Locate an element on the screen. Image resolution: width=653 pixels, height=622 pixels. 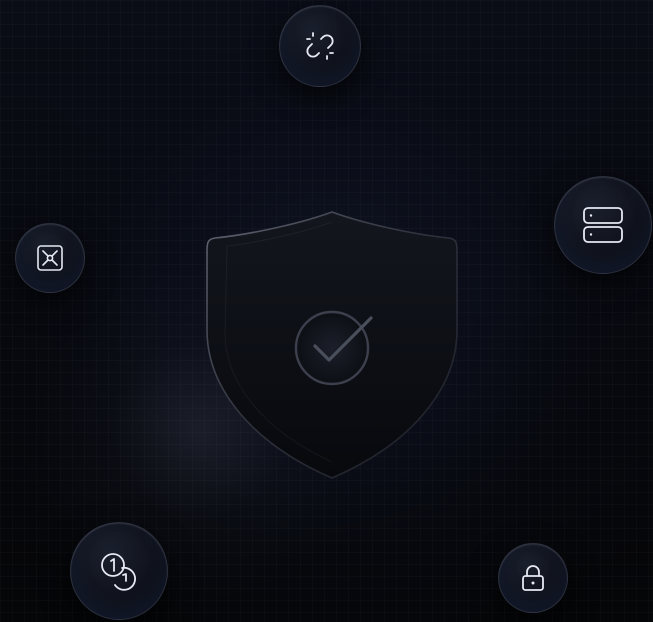
server-database-icon is located at coordinates (603, 225).